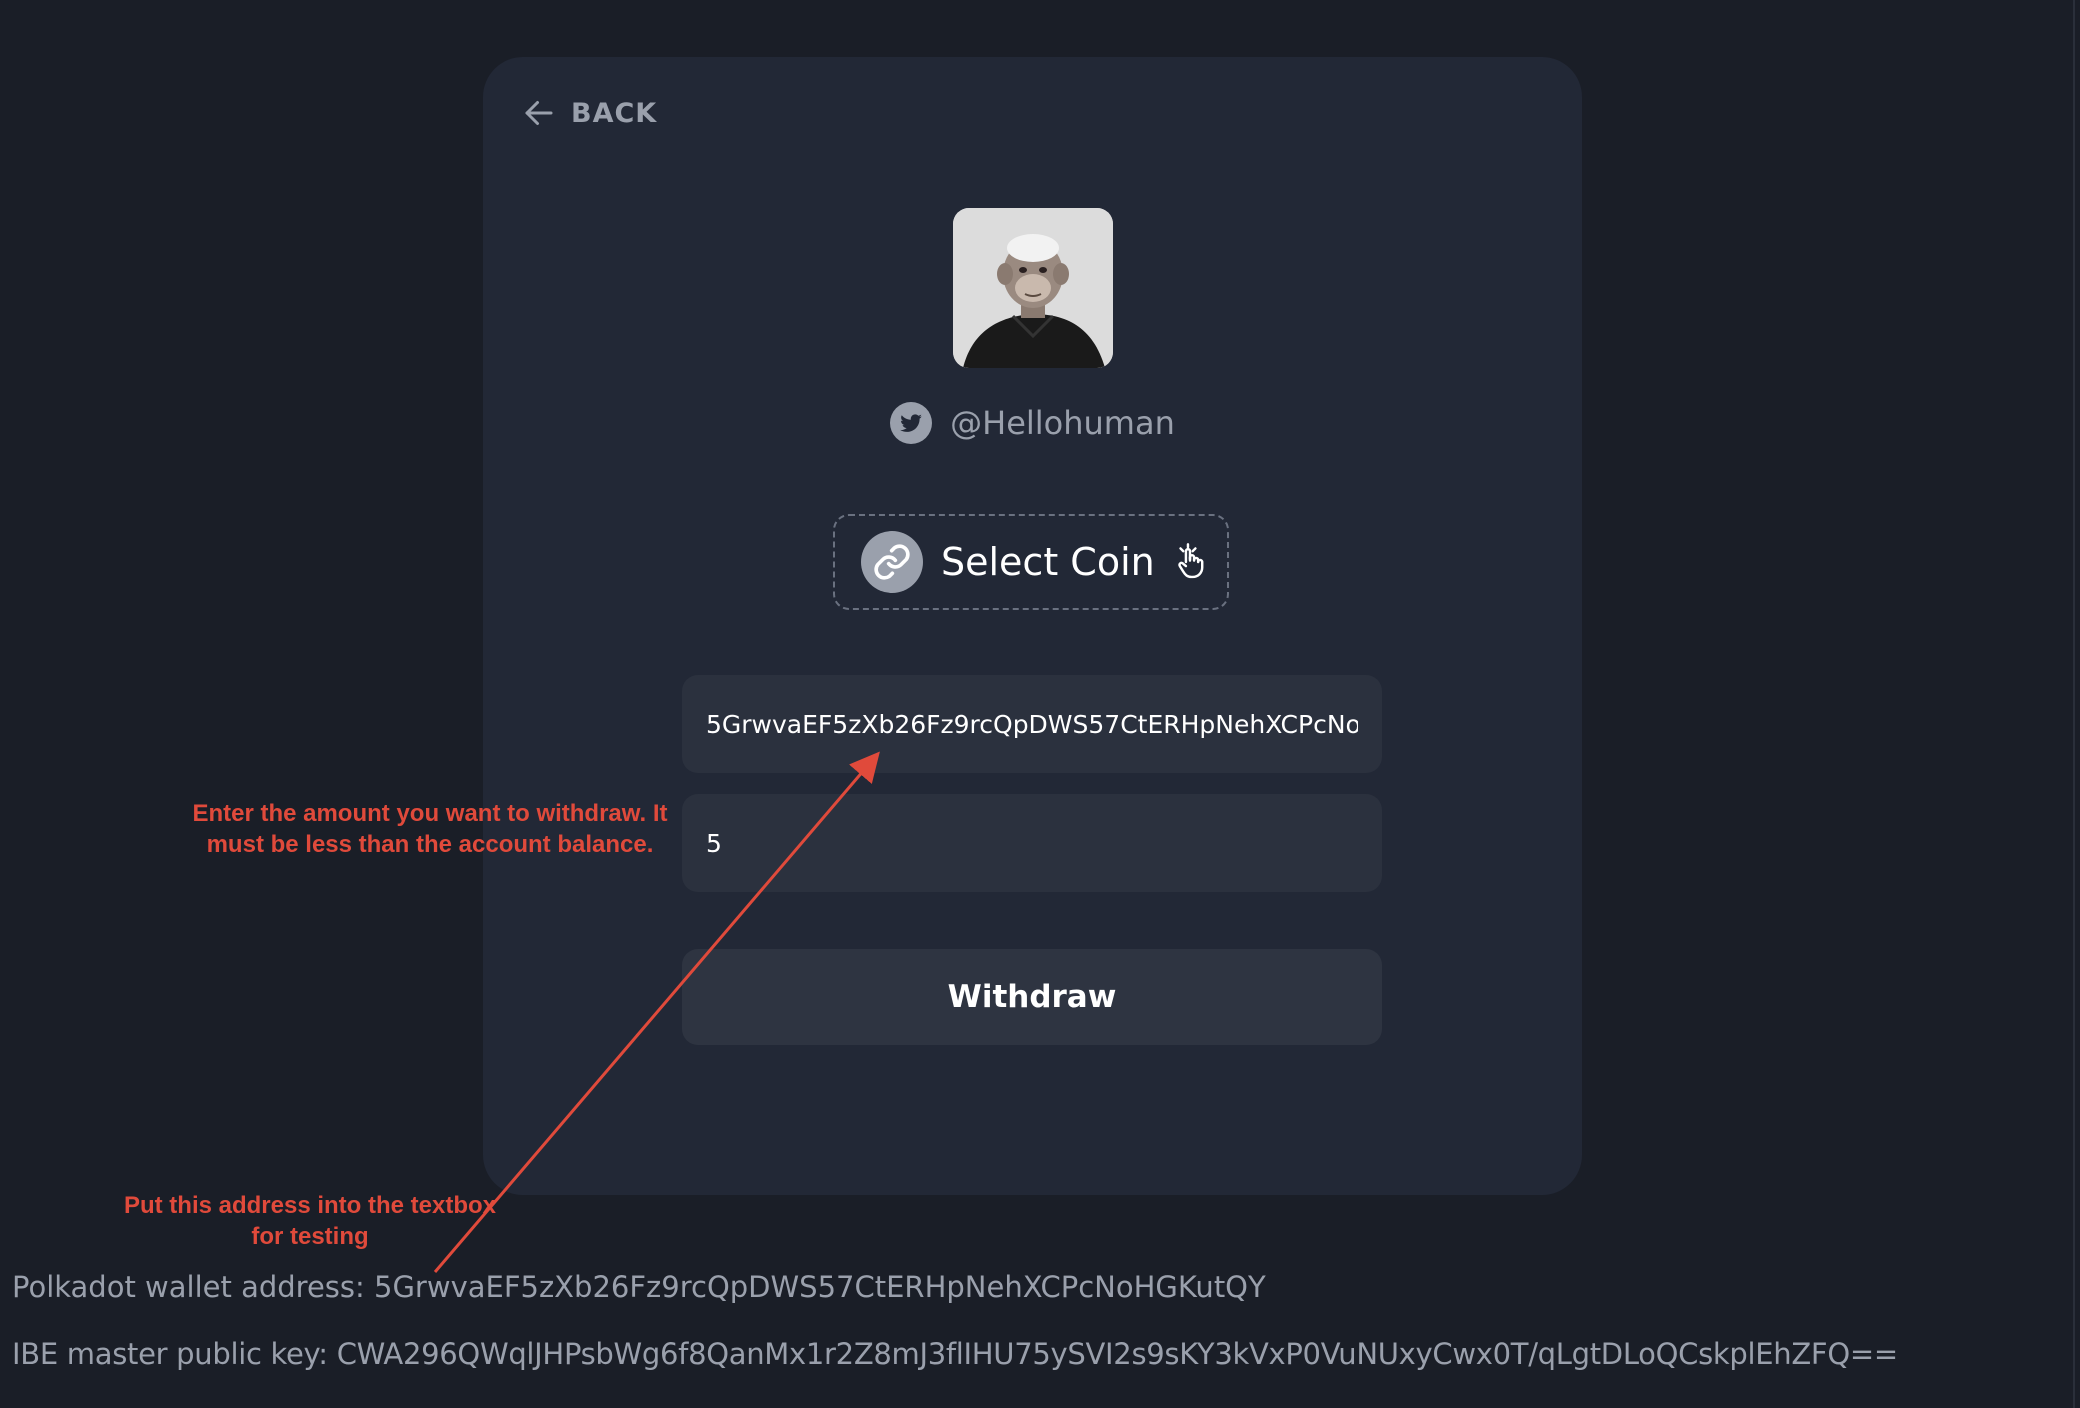  What do you see at coordinates (1062, 423) in the screenshot?
I see `twitter-handle: @Hellohuman` at bounding box center [1062, 423].